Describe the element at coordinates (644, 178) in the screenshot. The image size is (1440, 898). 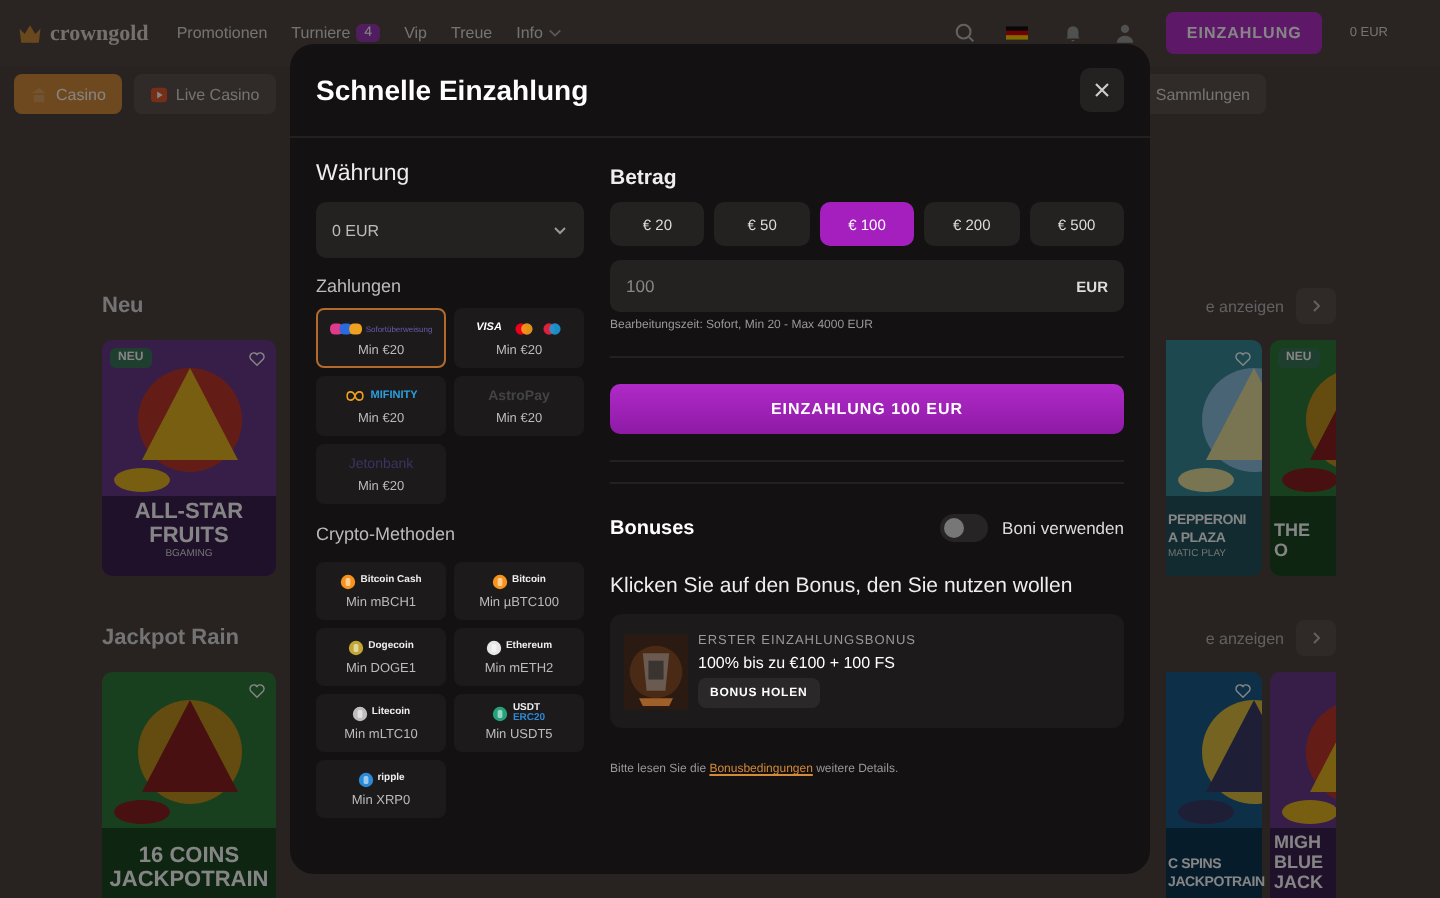
I see `amount-label: Betrag` at that location.